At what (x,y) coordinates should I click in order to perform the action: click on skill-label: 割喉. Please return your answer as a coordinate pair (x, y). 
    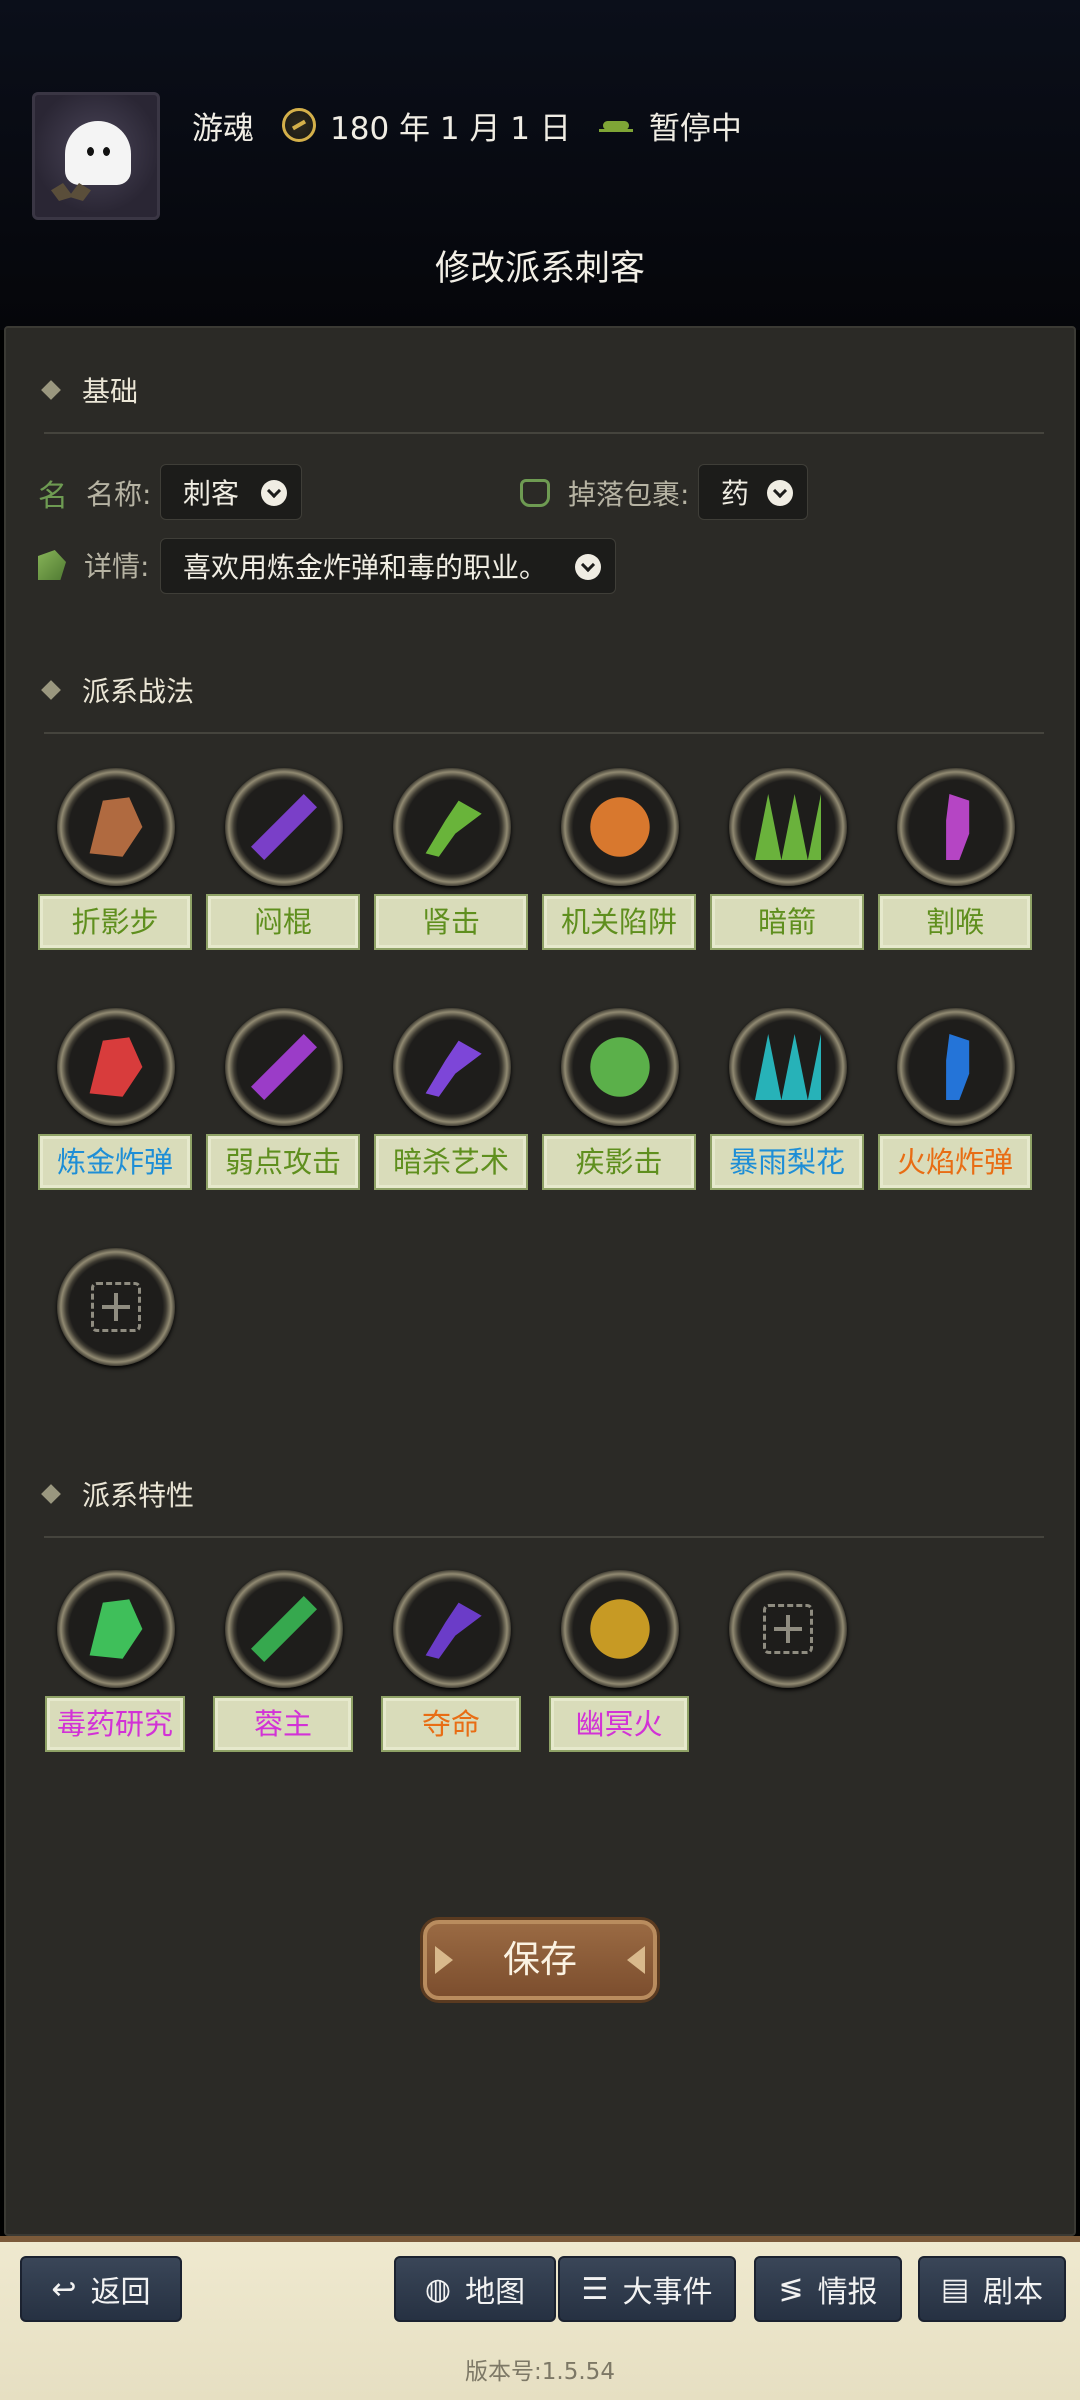
    Looking at the image, I should click on (955, 922).